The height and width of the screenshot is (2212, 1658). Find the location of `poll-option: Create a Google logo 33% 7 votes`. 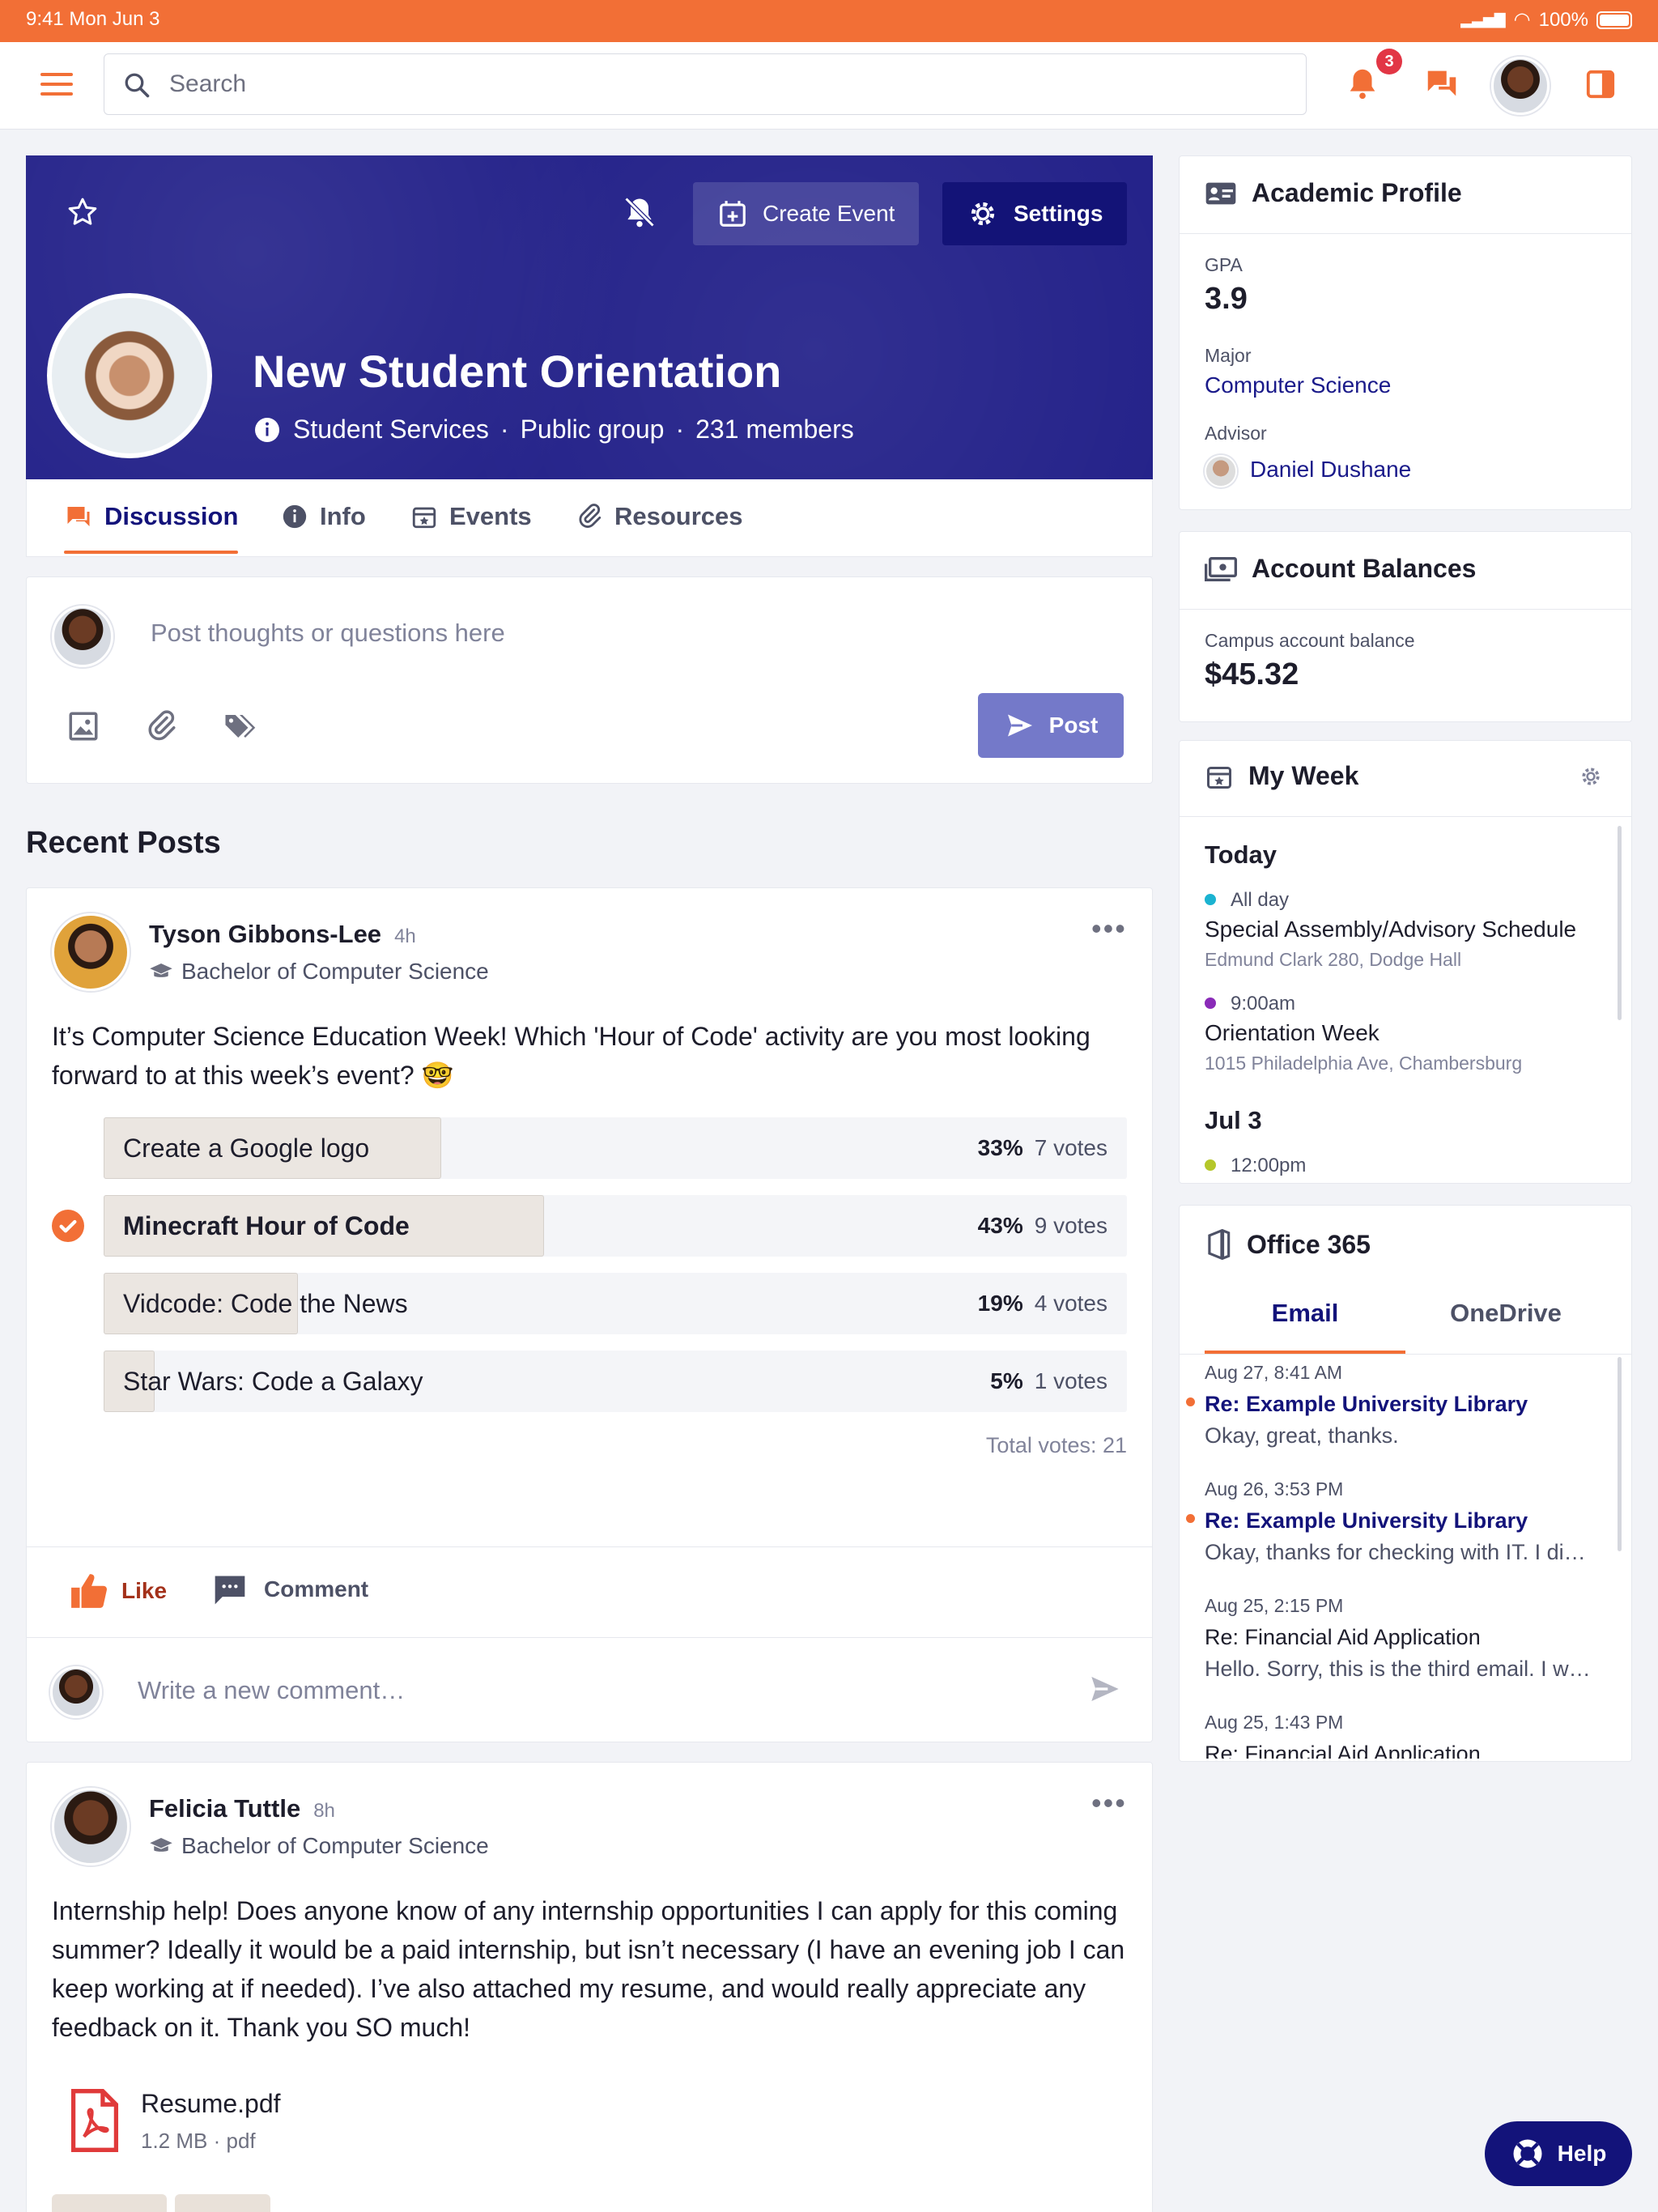

poll-option: Create a Google logo 33% 7 votes is located at coordinates (615, 1148).